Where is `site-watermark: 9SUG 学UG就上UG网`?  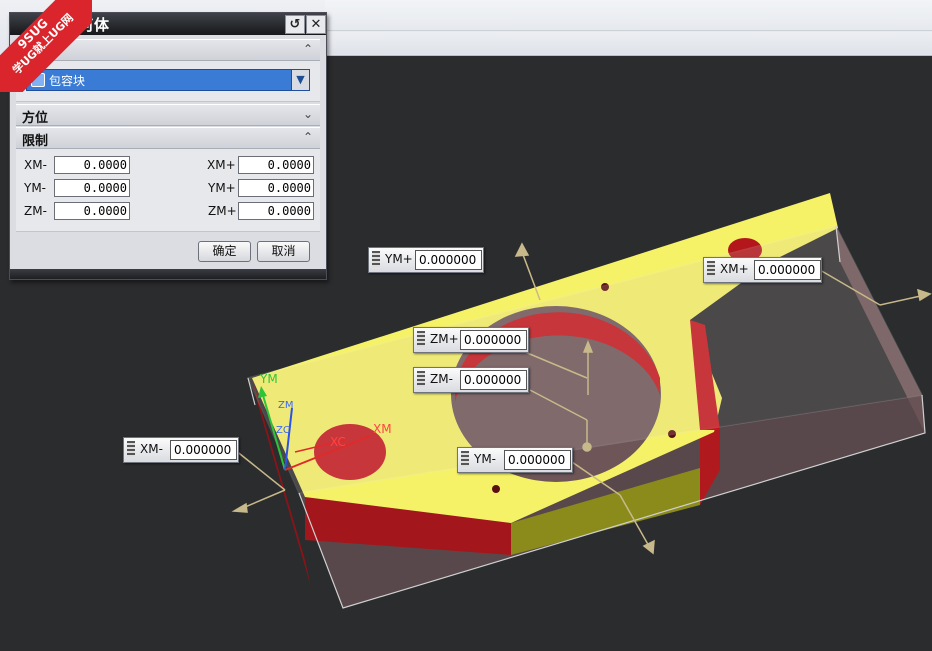 site-watermark: 9SUG 学UG就上UG网 is located at coordinates (46, 46).